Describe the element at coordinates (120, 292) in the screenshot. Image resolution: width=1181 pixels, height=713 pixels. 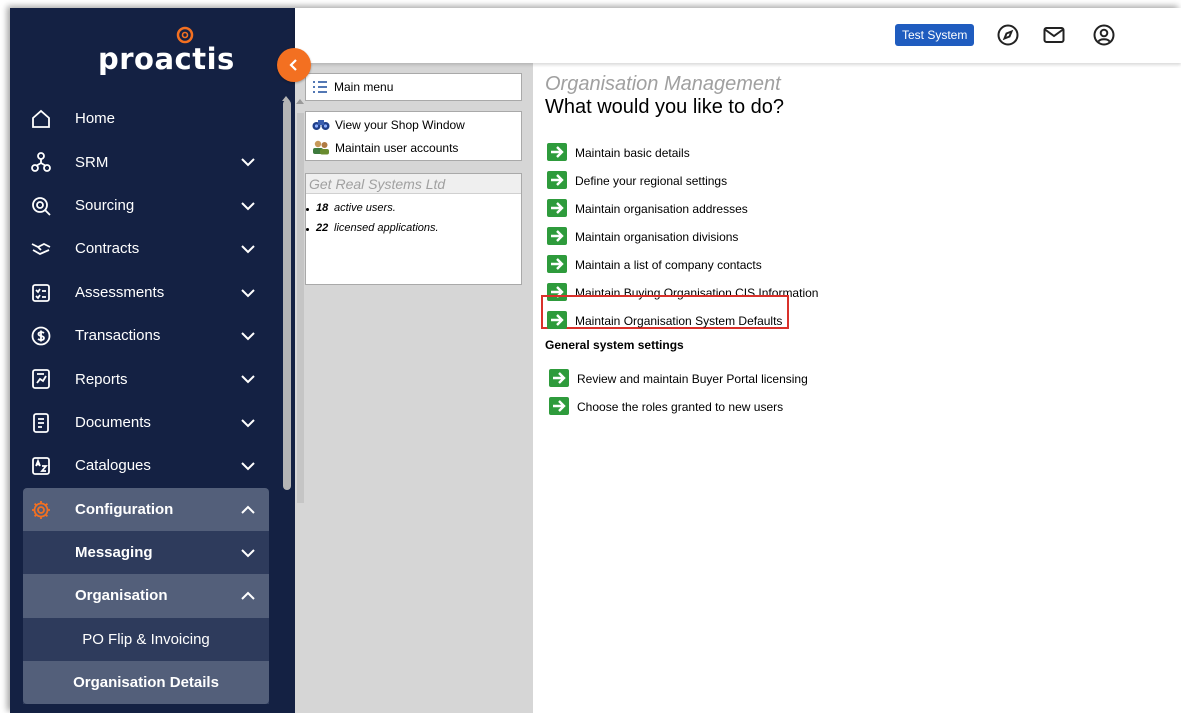
I see `sidebar-item-label: Assessments` at that location.